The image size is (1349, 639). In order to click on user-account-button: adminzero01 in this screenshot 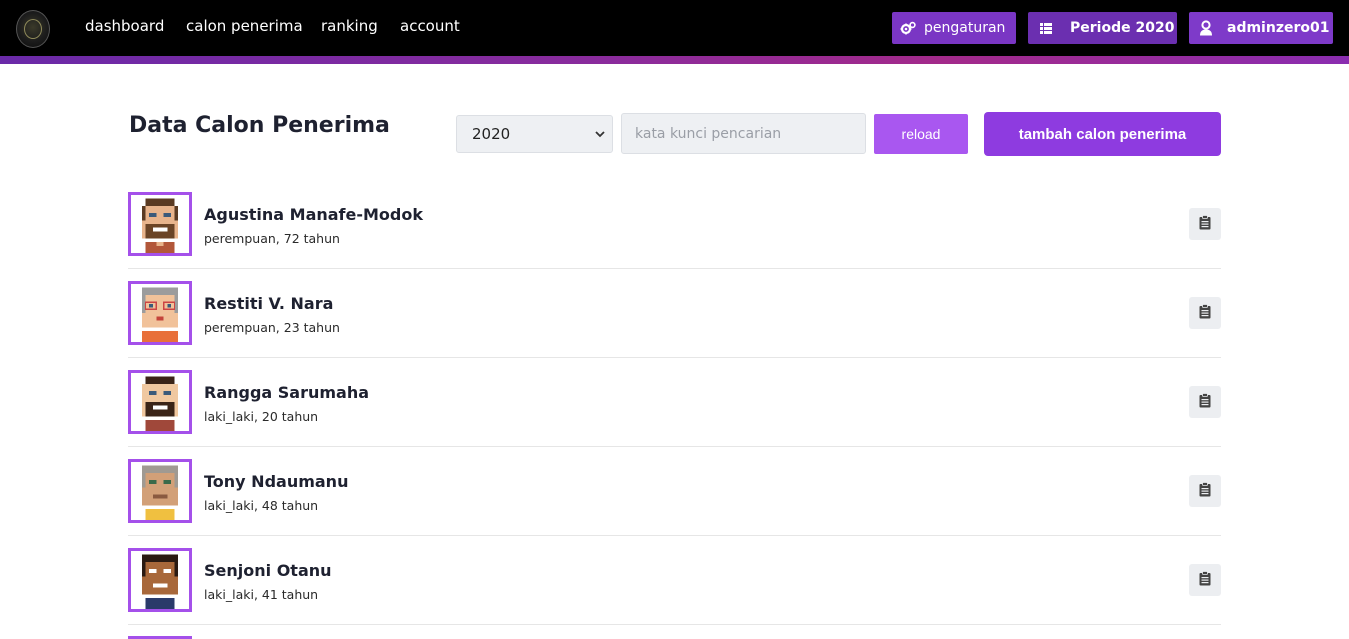, I will do `click(1261, 28)`.